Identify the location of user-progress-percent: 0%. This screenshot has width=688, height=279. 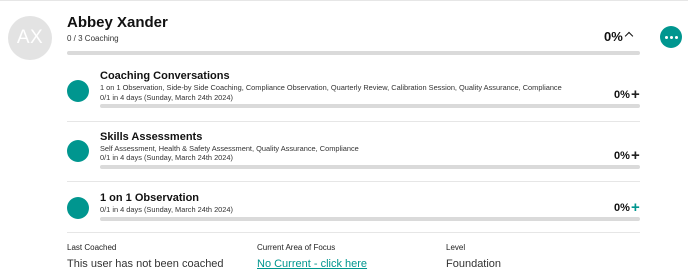
(613, 36).